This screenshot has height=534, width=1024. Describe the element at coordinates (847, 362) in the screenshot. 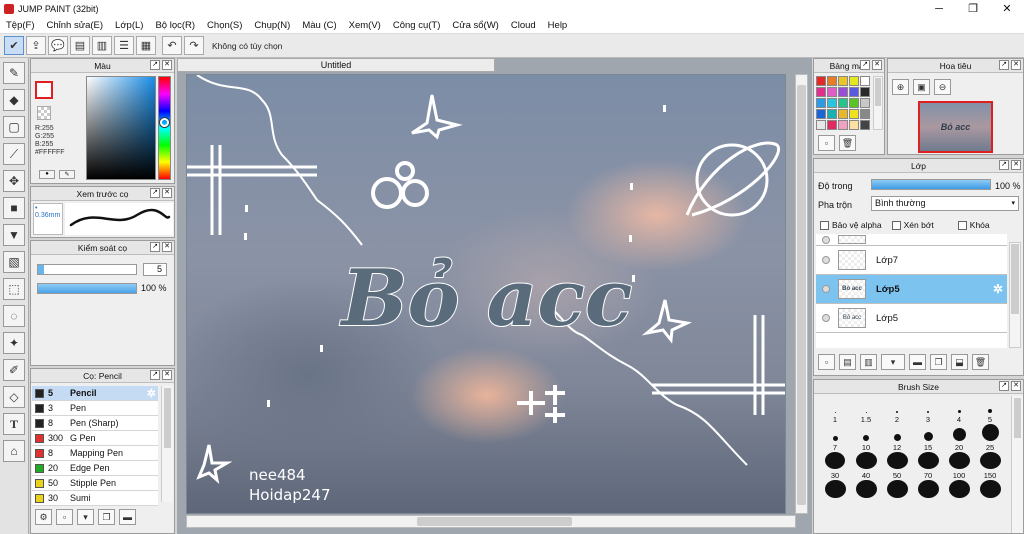

I see `new-layer-8bit-icon: ▤` at that location.